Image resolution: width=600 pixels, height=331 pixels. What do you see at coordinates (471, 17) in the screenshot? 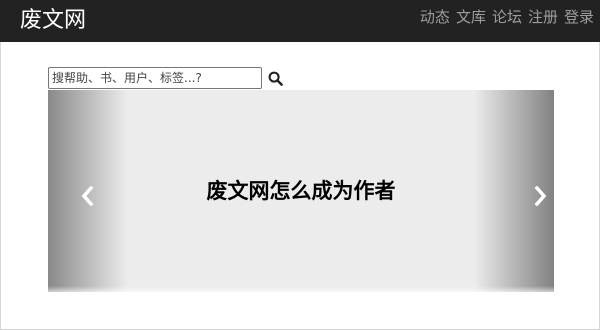
I see `nav-link-library: 文库` at bounding box center [471, 17].